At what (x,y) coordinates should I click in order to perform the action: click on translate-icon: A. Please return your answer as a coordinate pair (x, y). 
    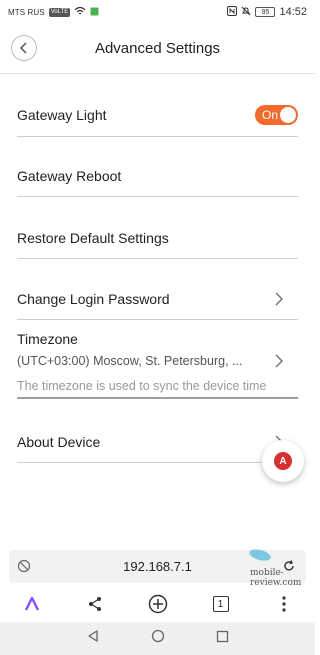
    Looking at the image, I should click on (283, 461).